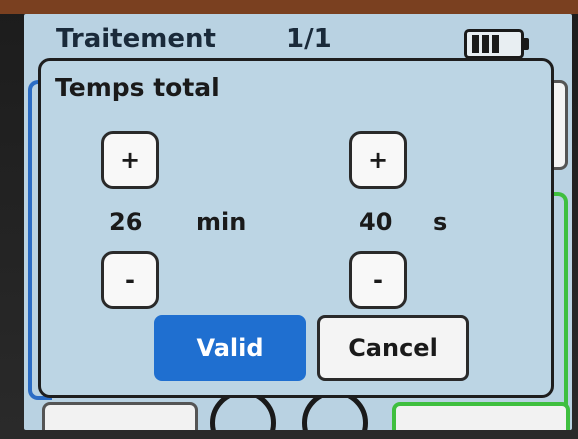 This screenshot has height=439, width=578. What do you see at coordinates (126, 222) in the screenshot?
I see `minutes-value: 26` at bounding box center [126, 222].